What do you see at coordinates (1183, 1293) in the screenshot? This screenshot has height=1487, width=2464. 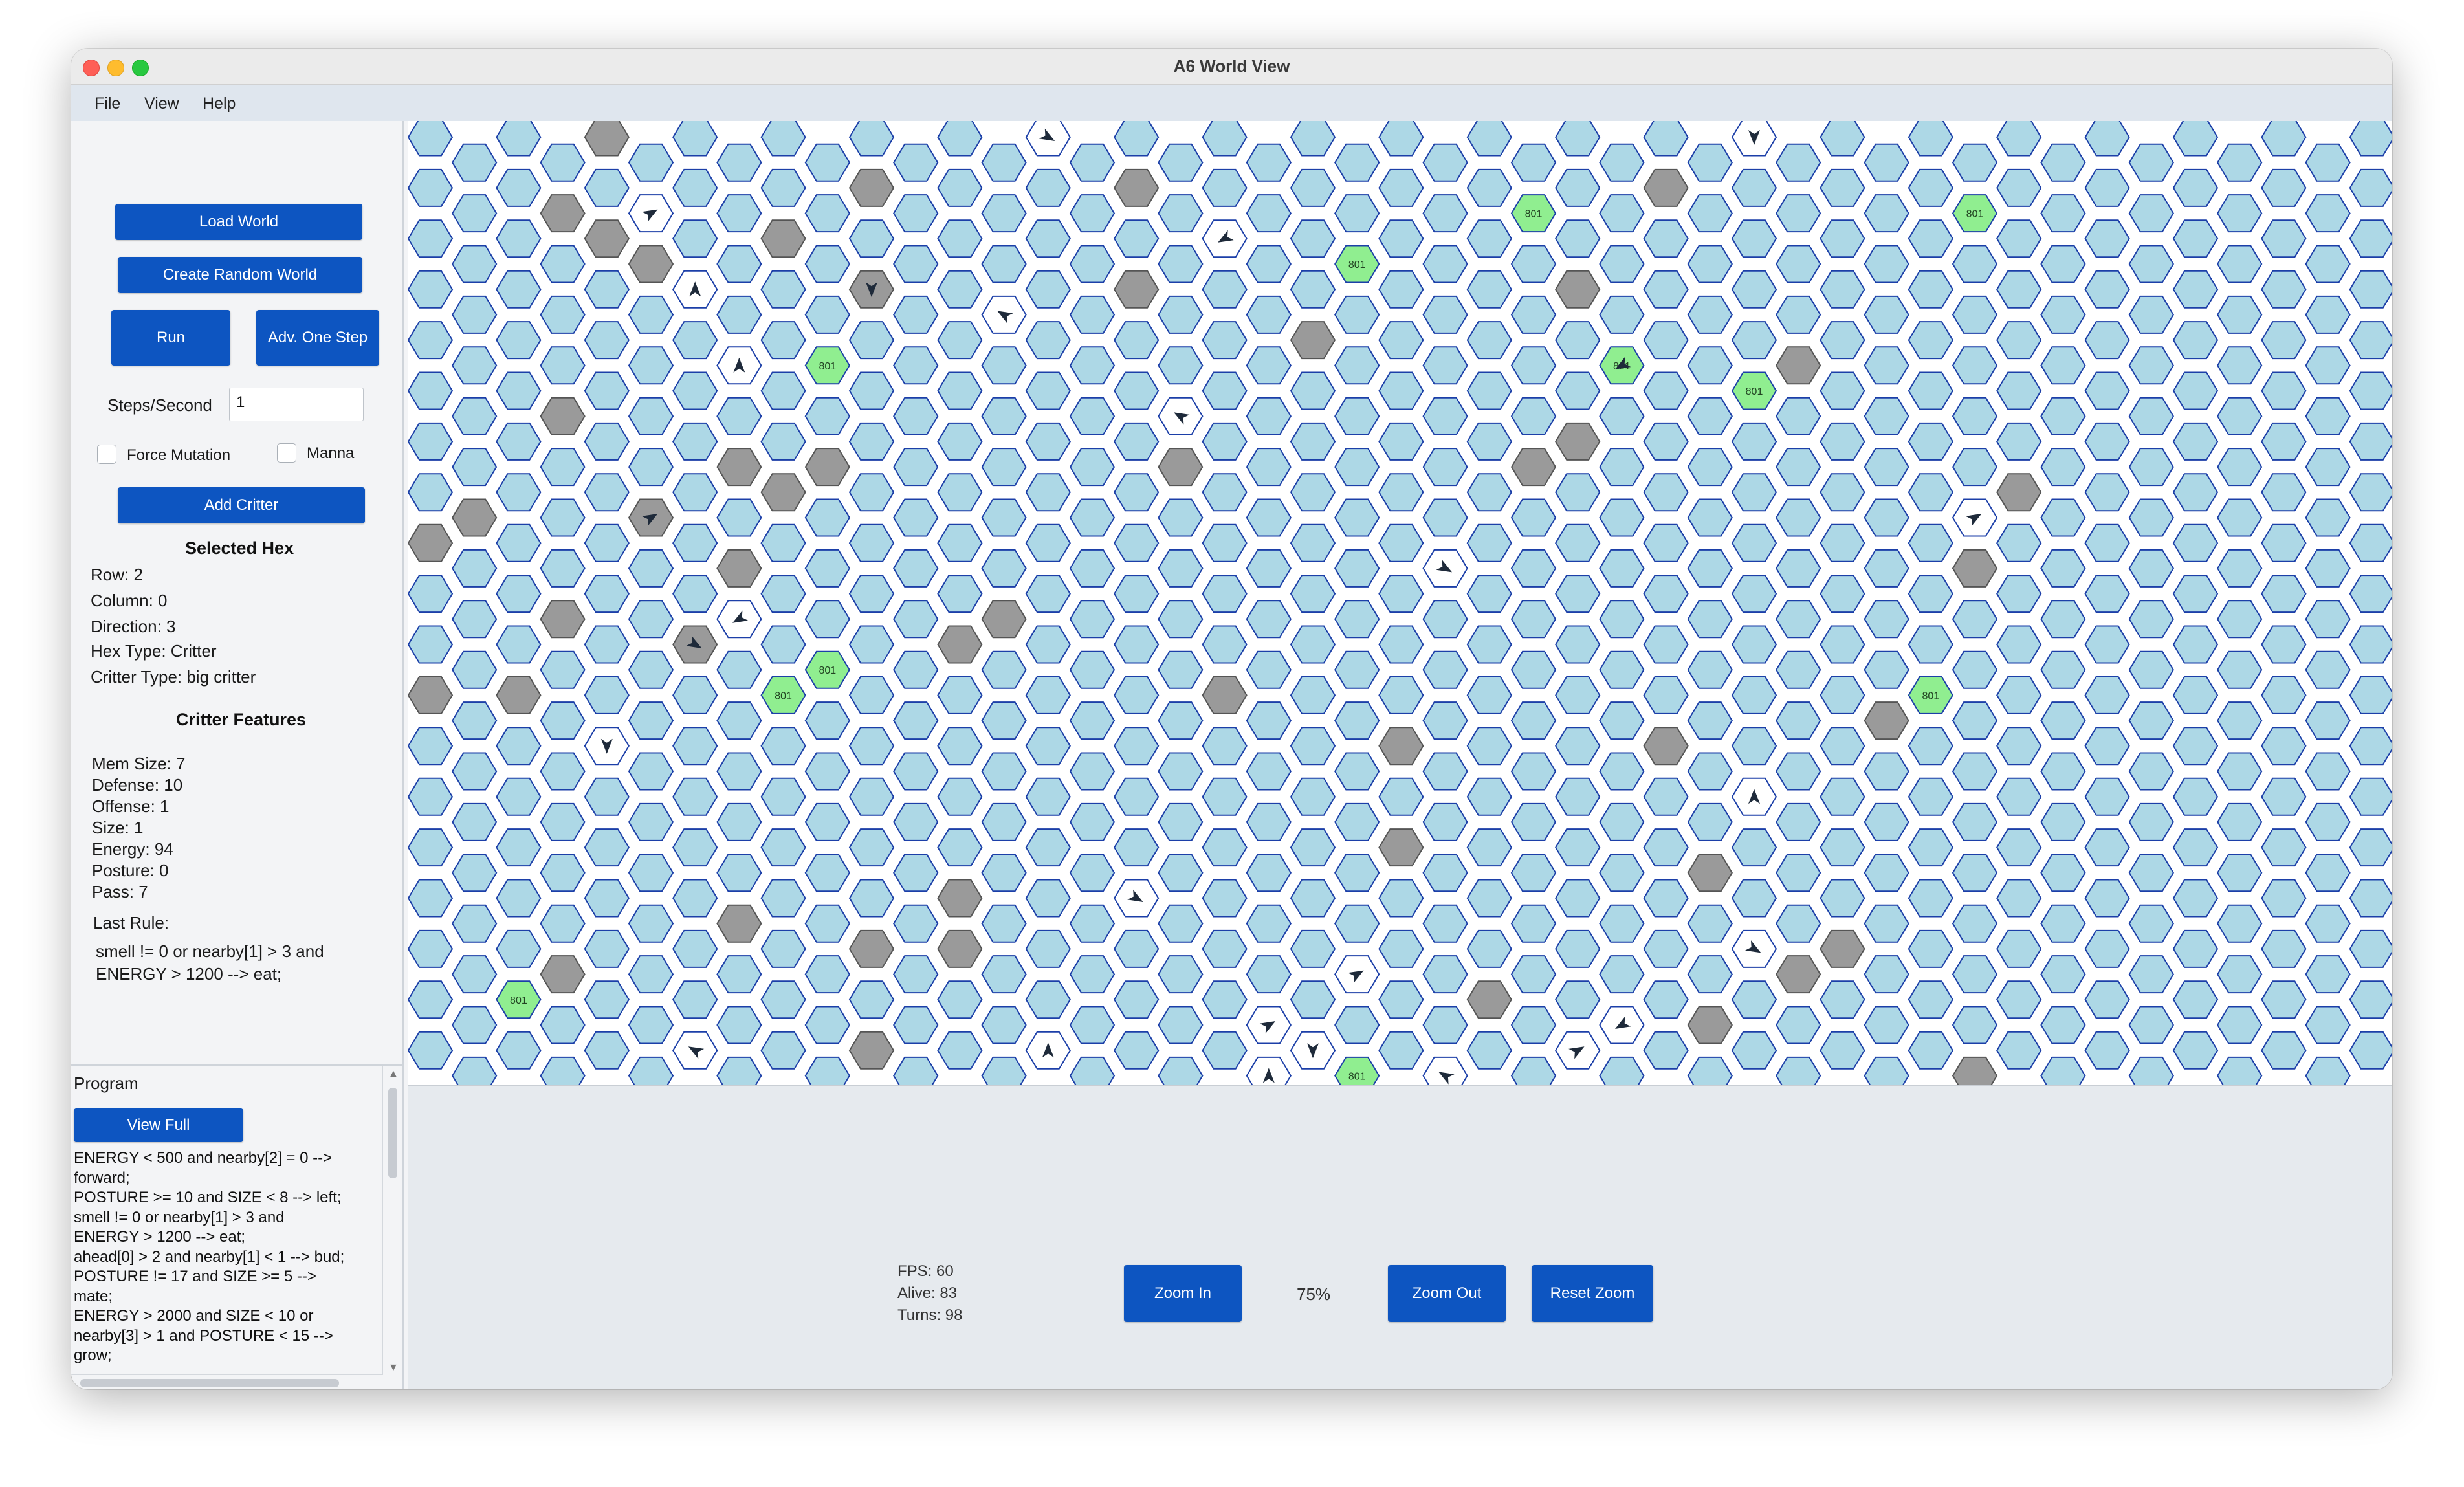 I see `zoom-in-button: Zoom In` at bounding box center [1183, 1293].